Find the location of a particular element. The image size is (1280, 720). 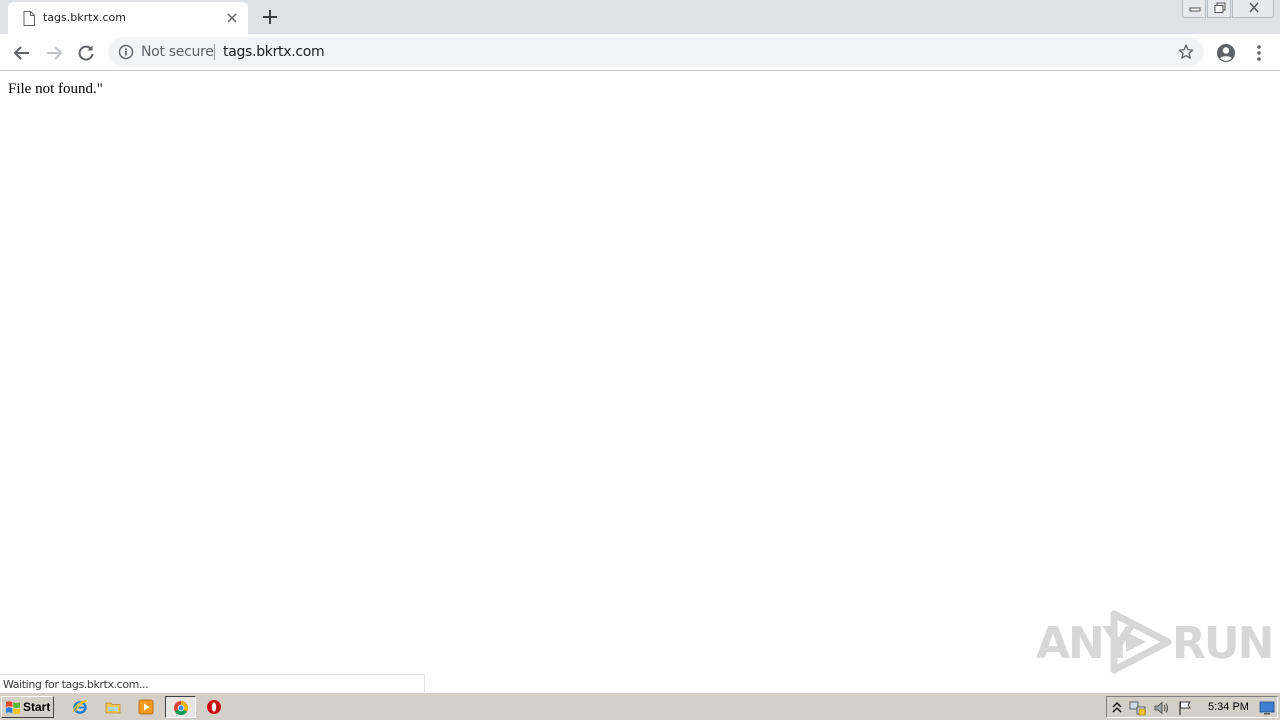

page-body-text: File not found." is located at coordinates (55, 89).